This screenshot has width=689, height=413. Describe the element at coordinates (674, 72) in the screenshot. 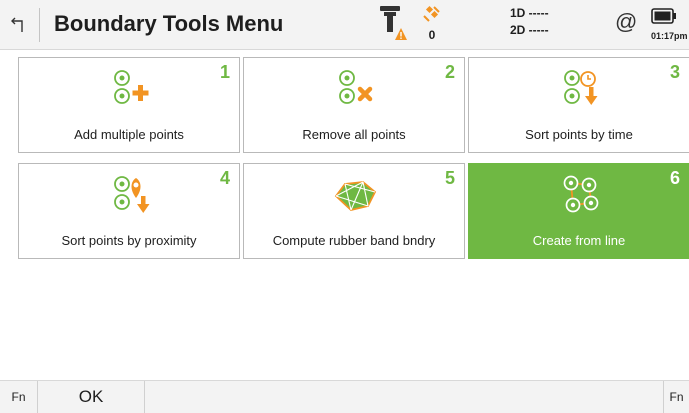

I see `tile-number: 3` at that location.